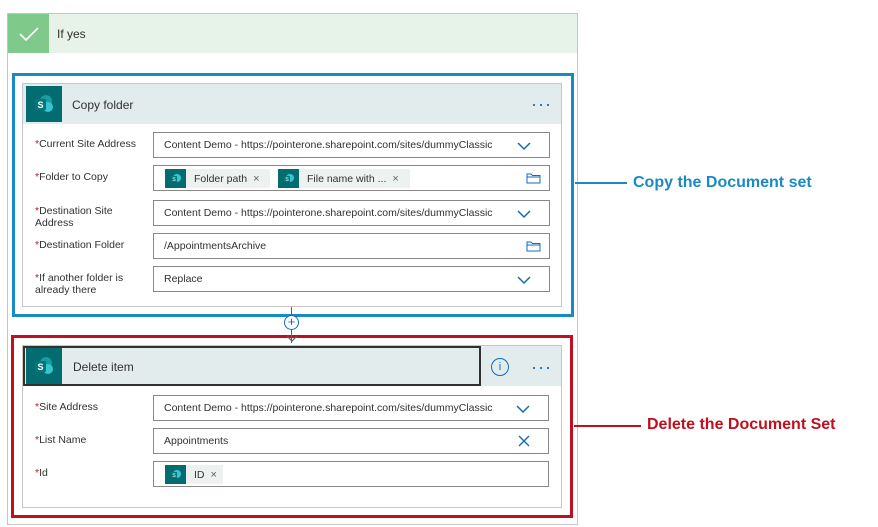 This screenshot has height=527, width=878. Describe the element at coordinates (61, 440) in the screenshot. I see `list-name-label: *List Name` at that location.